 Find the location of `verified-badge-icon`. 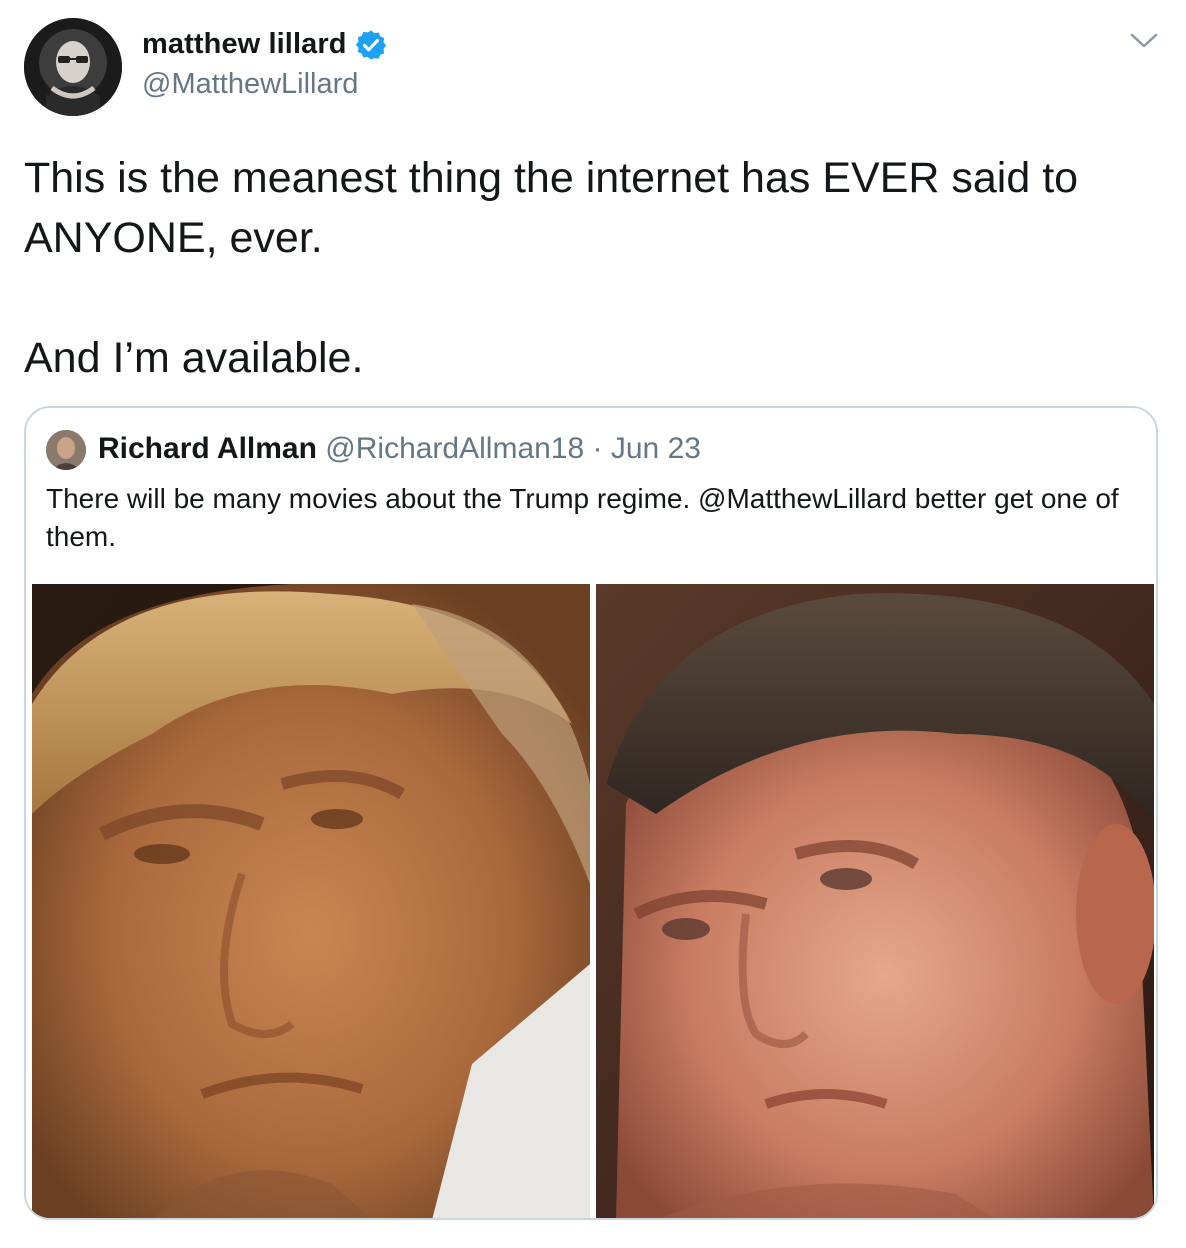

verified-badge-icon is located at coordinates (371, 45).